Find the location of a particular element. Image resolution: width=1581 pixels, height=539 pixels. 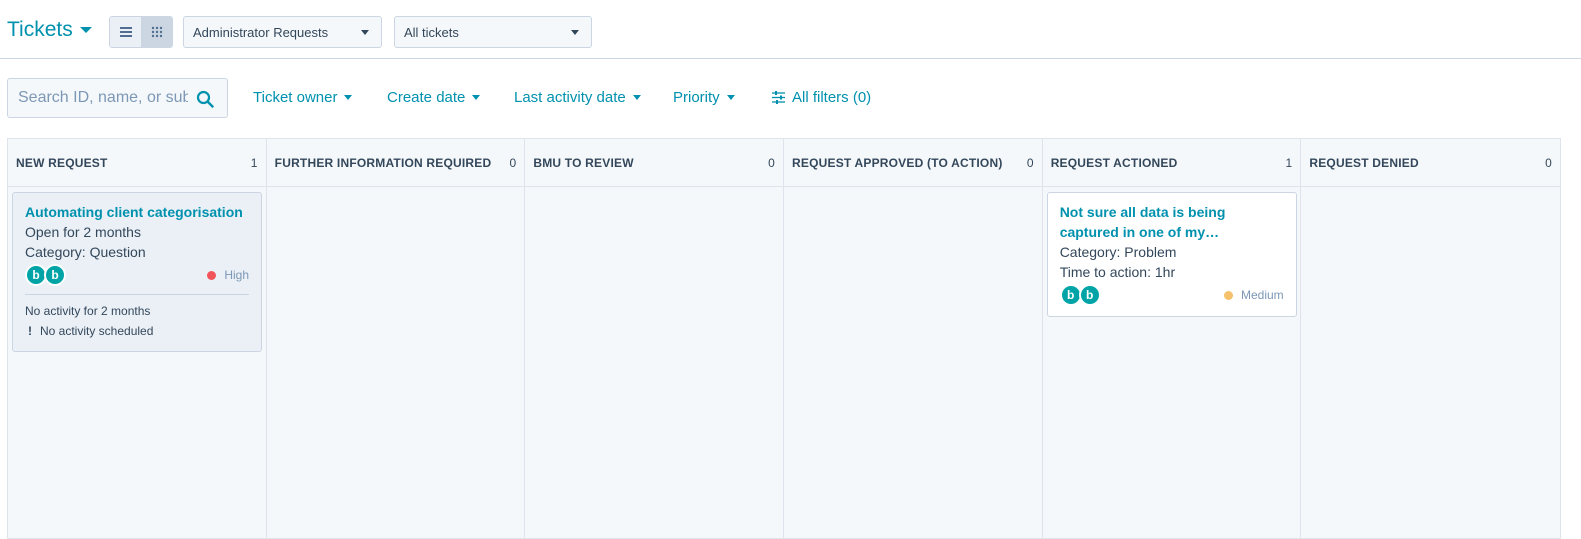

search-icon is located at coordinates (205, 99).